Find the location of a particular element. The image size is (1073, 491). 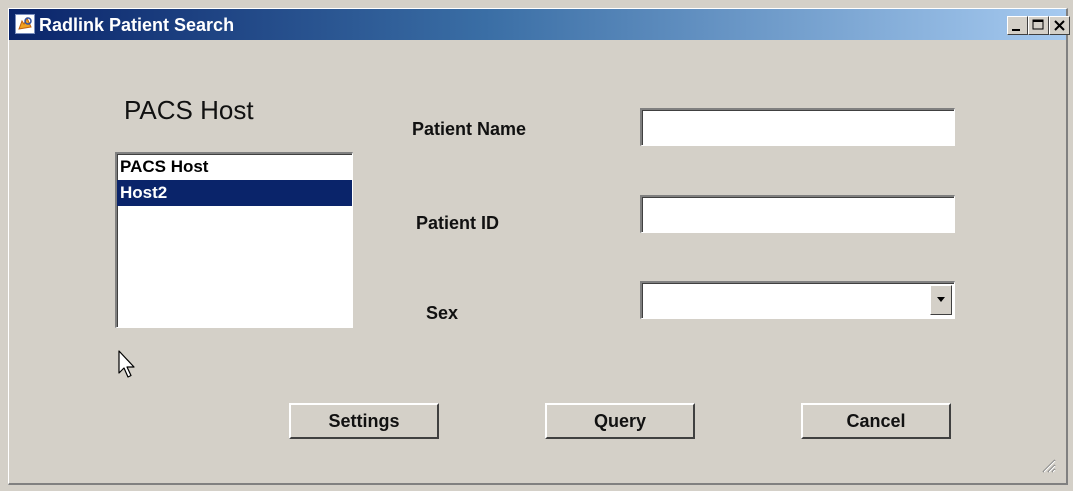

maximize-icon is located at coordinates (1038, 24).